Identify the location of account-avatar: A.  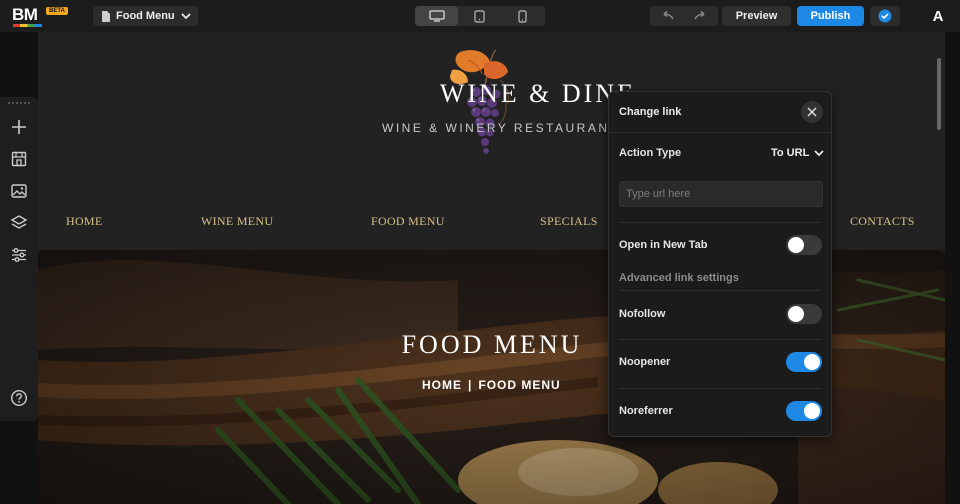
(938, 16).